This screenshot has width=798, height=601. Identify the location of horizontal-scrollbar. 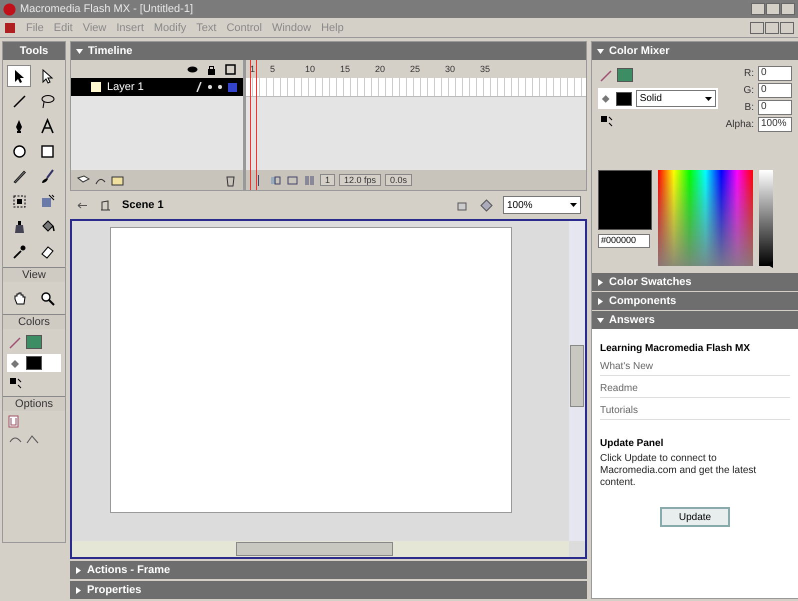
(320, 549).